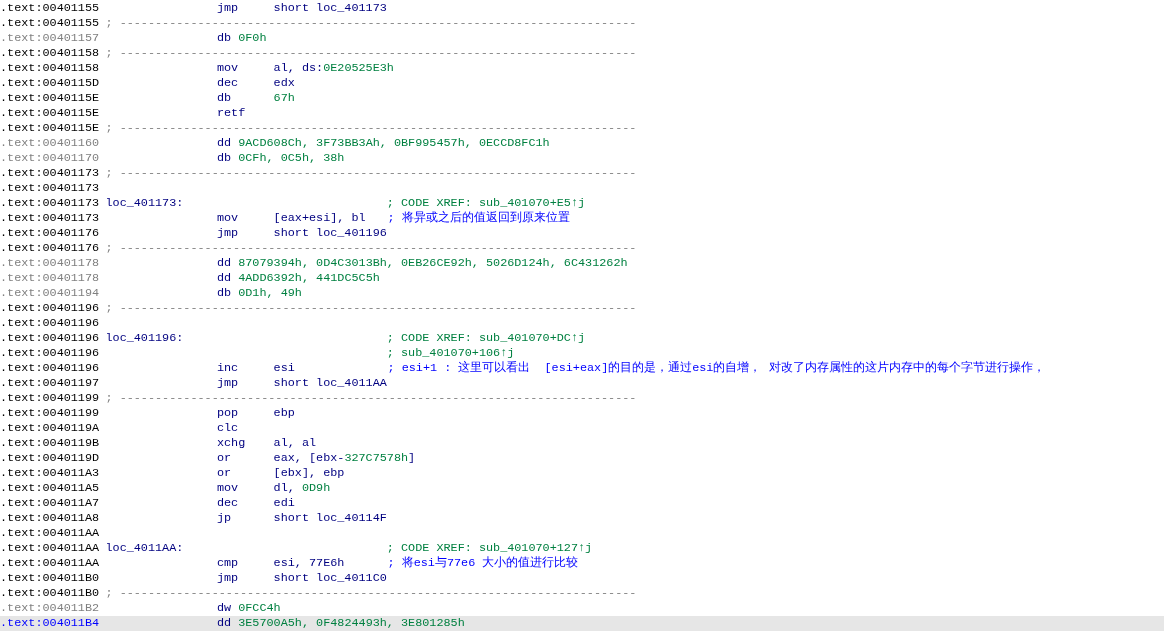 Image resolution: width=1164 pixels, height=631 pixels. I want to click on operand: ebp, so click(284, 413).